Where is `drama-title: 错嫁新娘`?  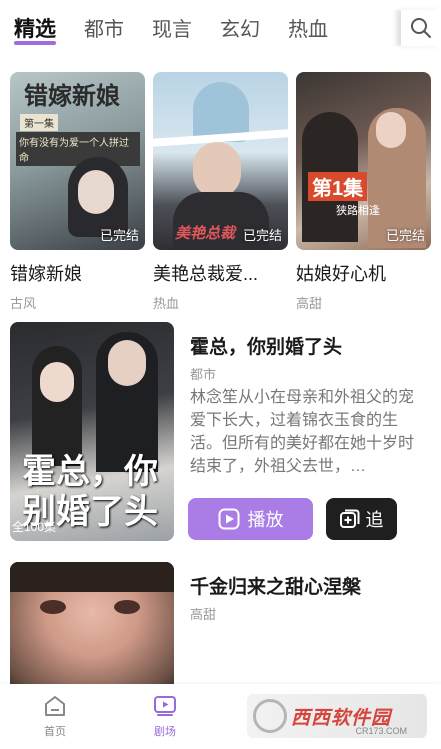
drama-title: 错嫁新娘 is located at coordinates (46, 274).